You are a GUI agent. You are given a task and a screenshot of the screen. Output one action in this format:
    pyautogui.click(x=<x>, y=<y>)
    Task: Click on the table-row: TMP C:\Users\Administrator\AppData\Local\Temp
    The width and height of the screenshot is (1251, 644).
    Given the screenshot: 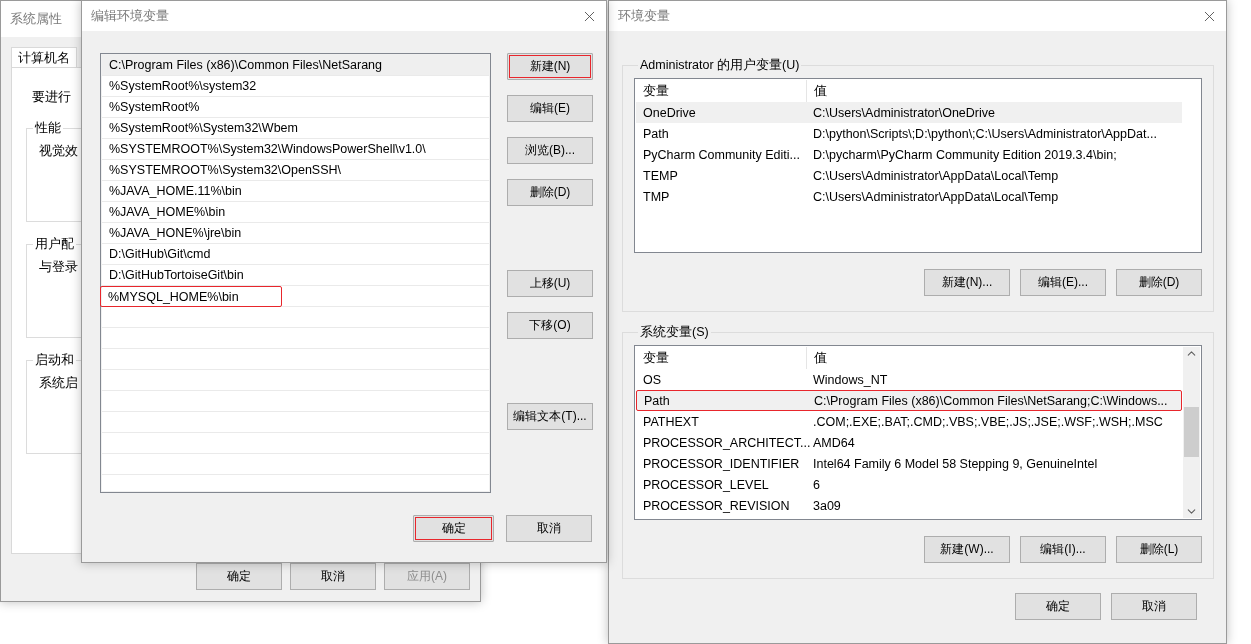 What is the action you would take?
    pyautogui.click(x=909, y=196)
    